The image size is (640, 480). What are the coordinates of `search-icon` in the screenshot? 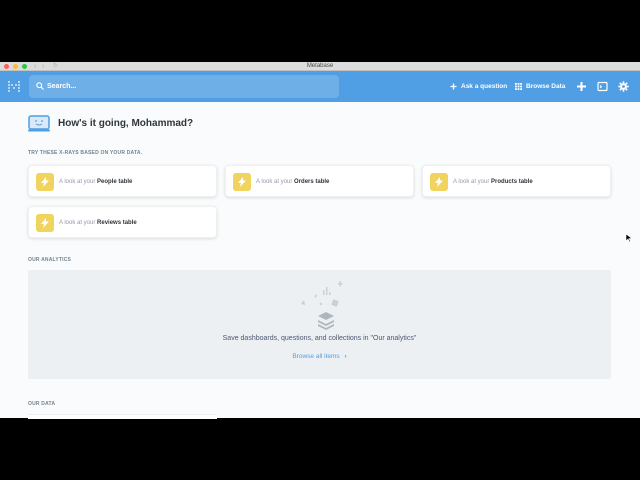 It's located at (40, 86).